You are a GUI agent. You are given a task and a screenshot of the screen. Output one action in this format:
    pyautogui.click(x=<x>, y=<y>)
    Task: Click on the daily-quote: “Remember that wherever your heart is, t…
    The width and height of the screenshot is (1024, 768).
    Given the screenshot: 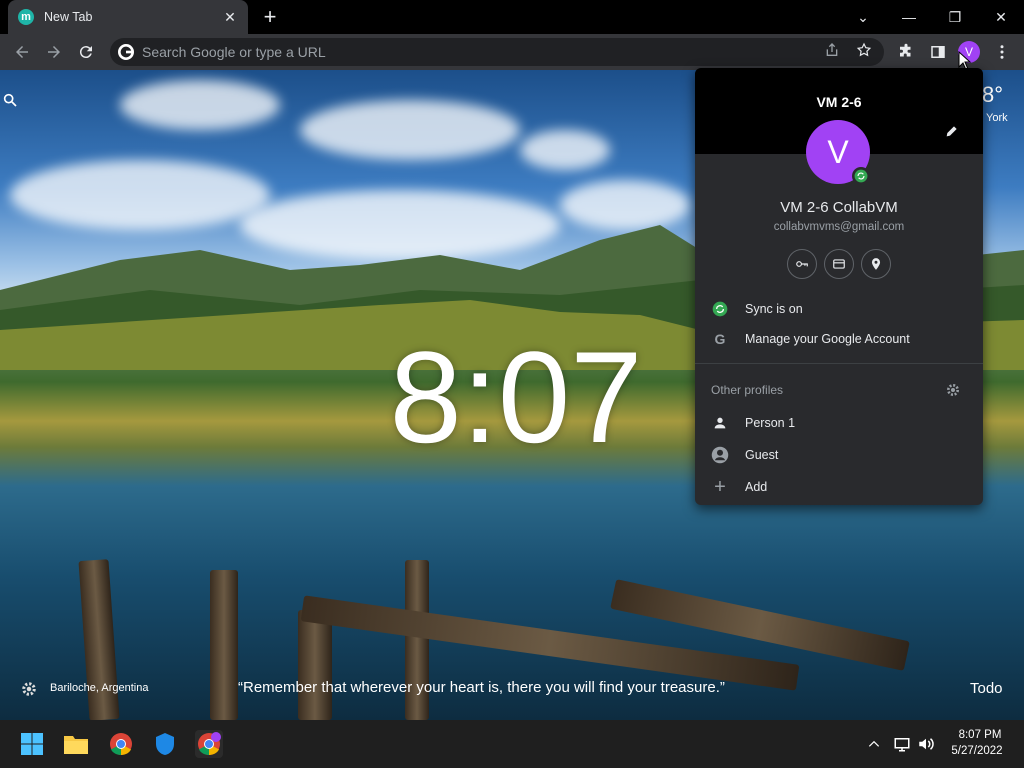 What is the action you would take?
    pyautogui.click(x=481, y=687)
    